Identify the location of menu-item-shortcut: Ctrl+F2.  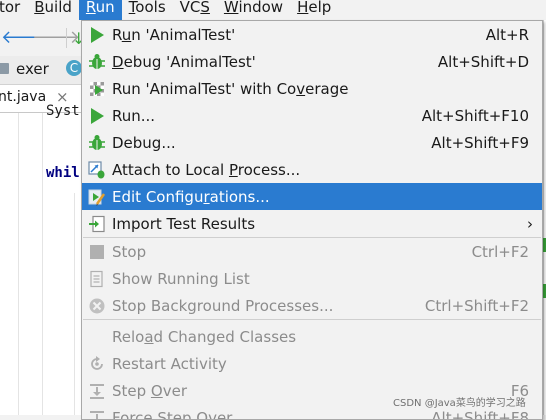
(500, 252).